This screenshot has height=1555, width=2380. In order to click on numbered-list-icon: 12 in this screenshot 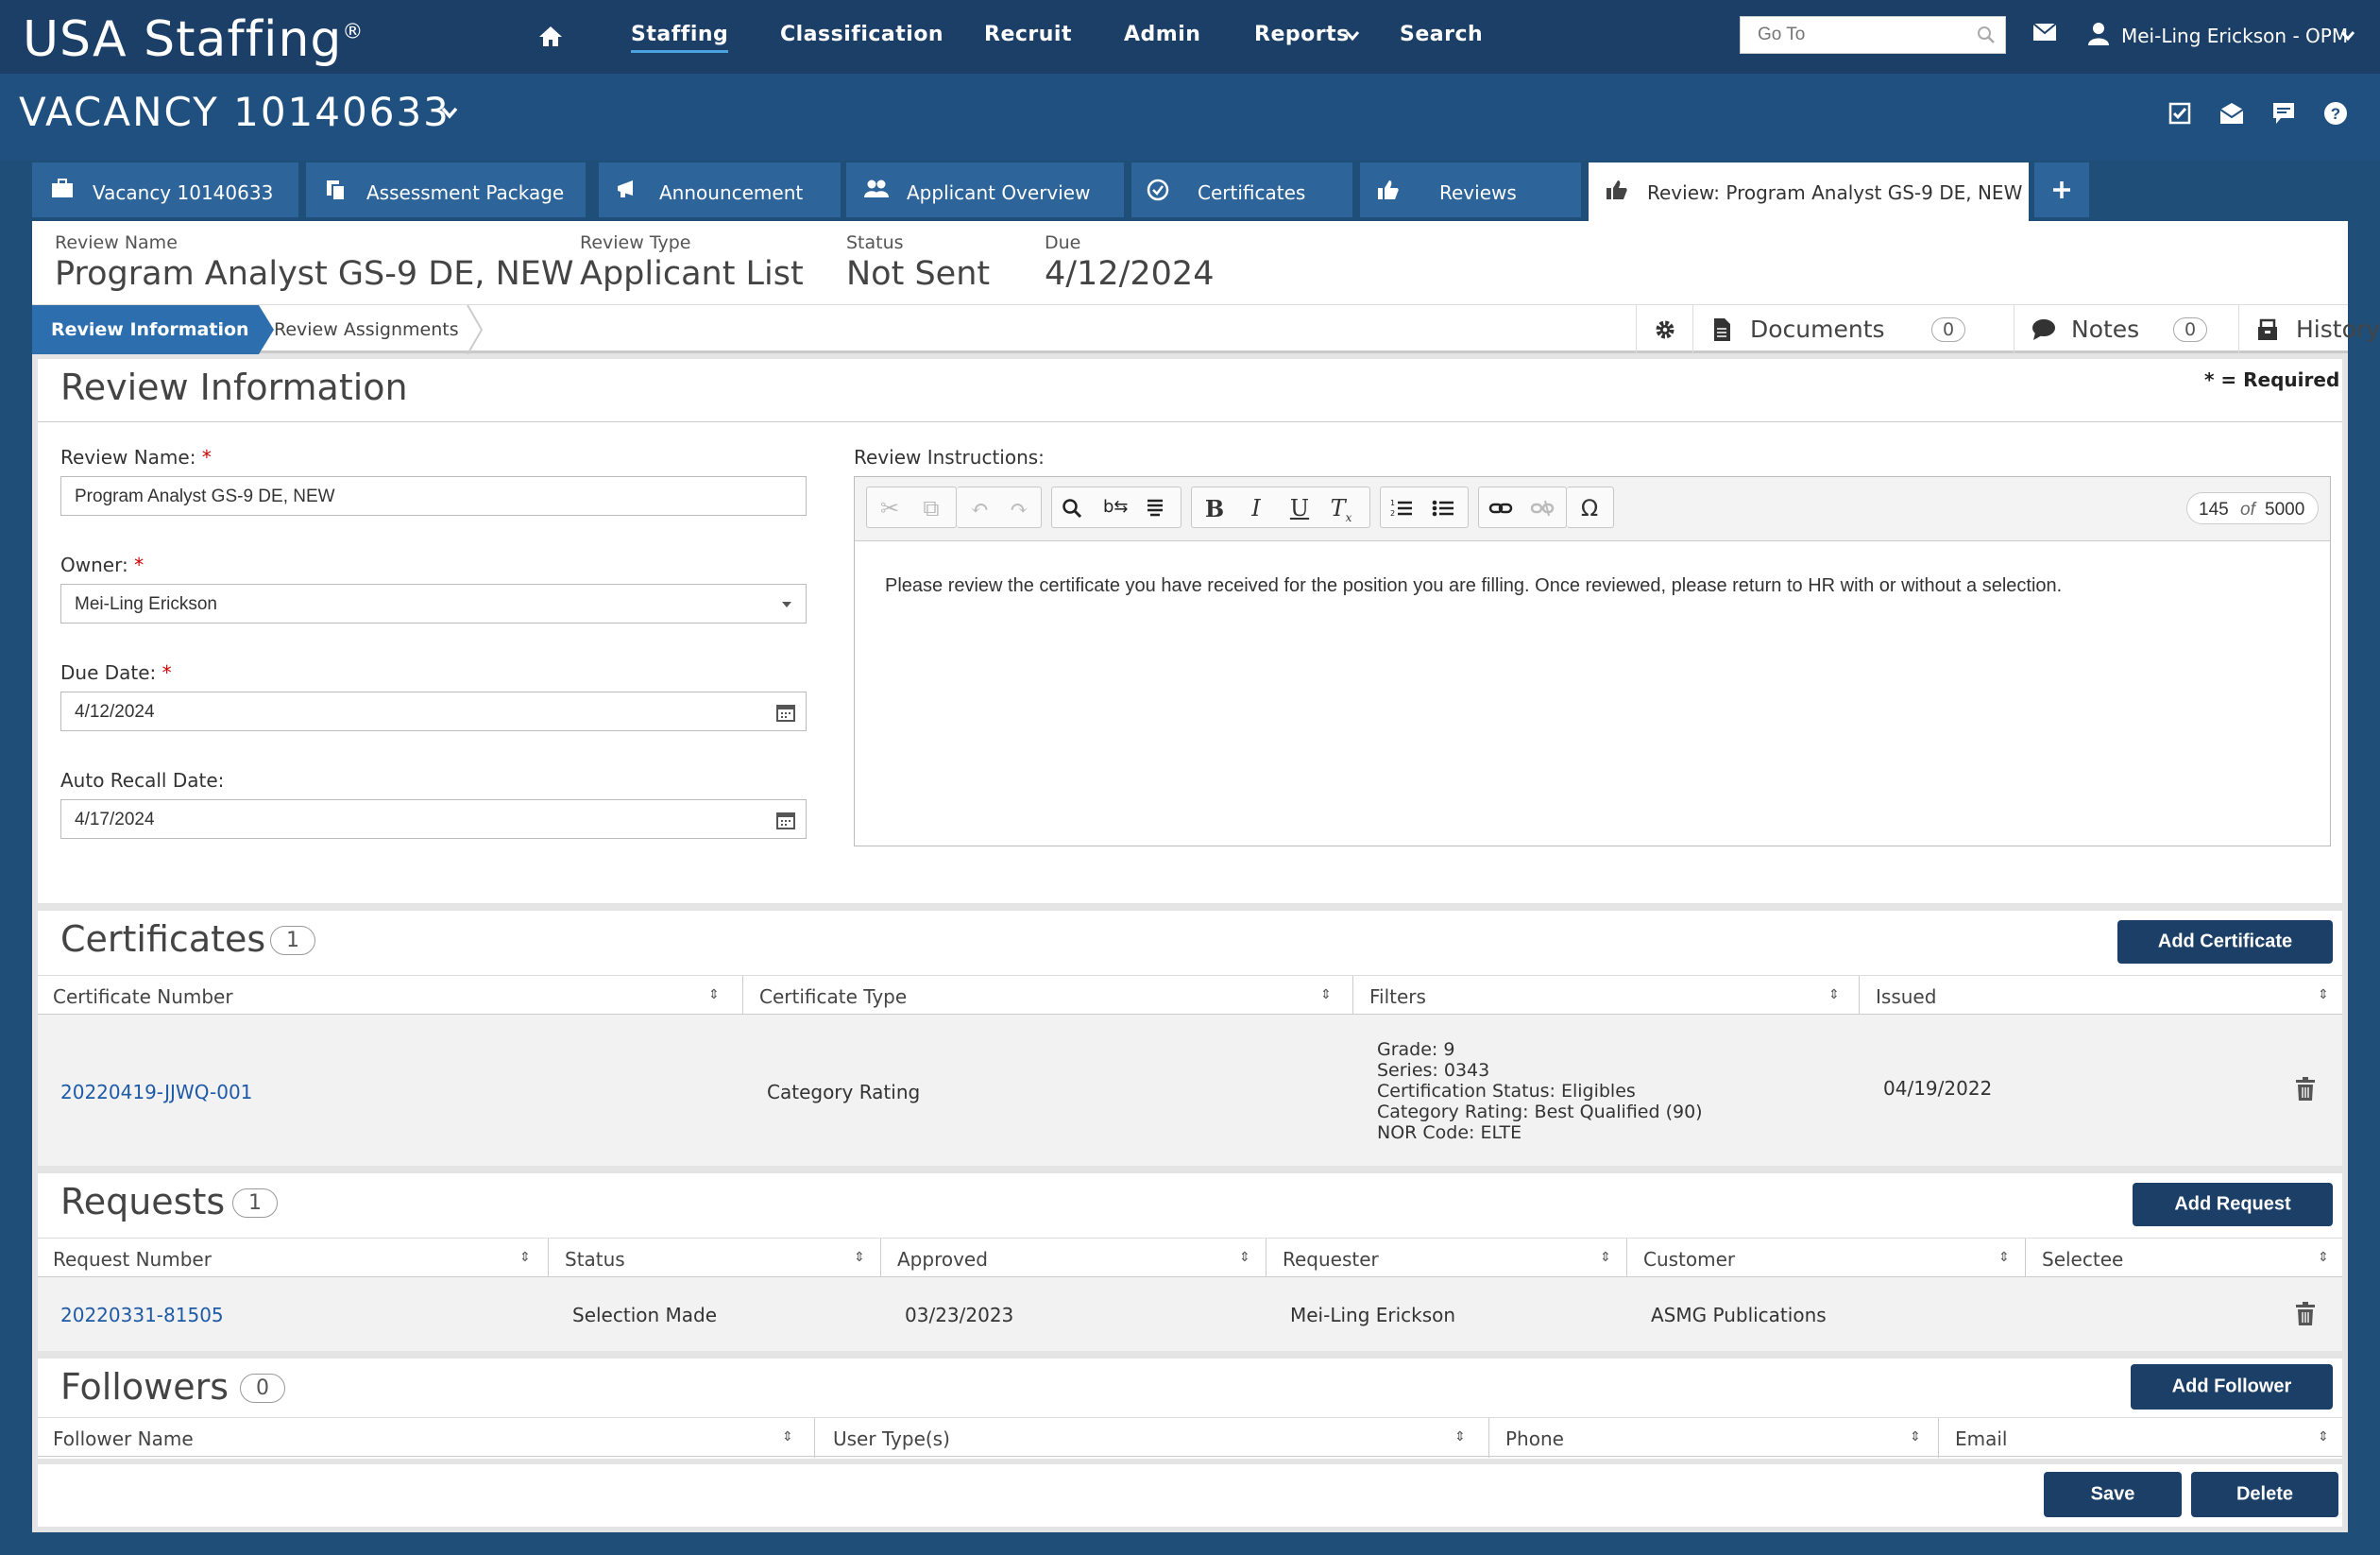, I will do `click(1401, 508)`.